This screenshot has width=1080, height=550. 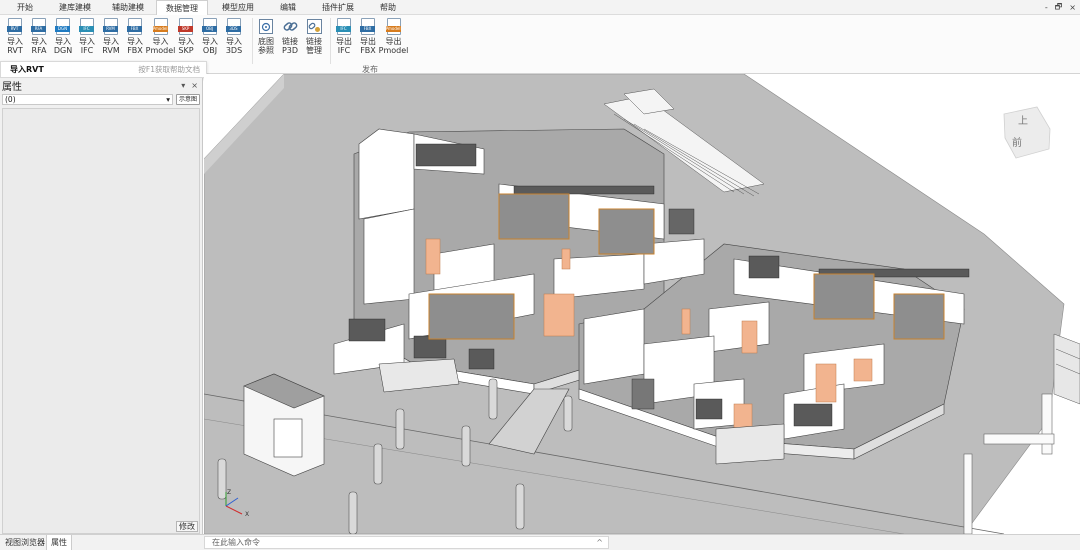 What do you see at coordinates (406, 542) in the screenshot?
I see `command-input: 在此输入命令 ^` at bounding box center [406, 542].